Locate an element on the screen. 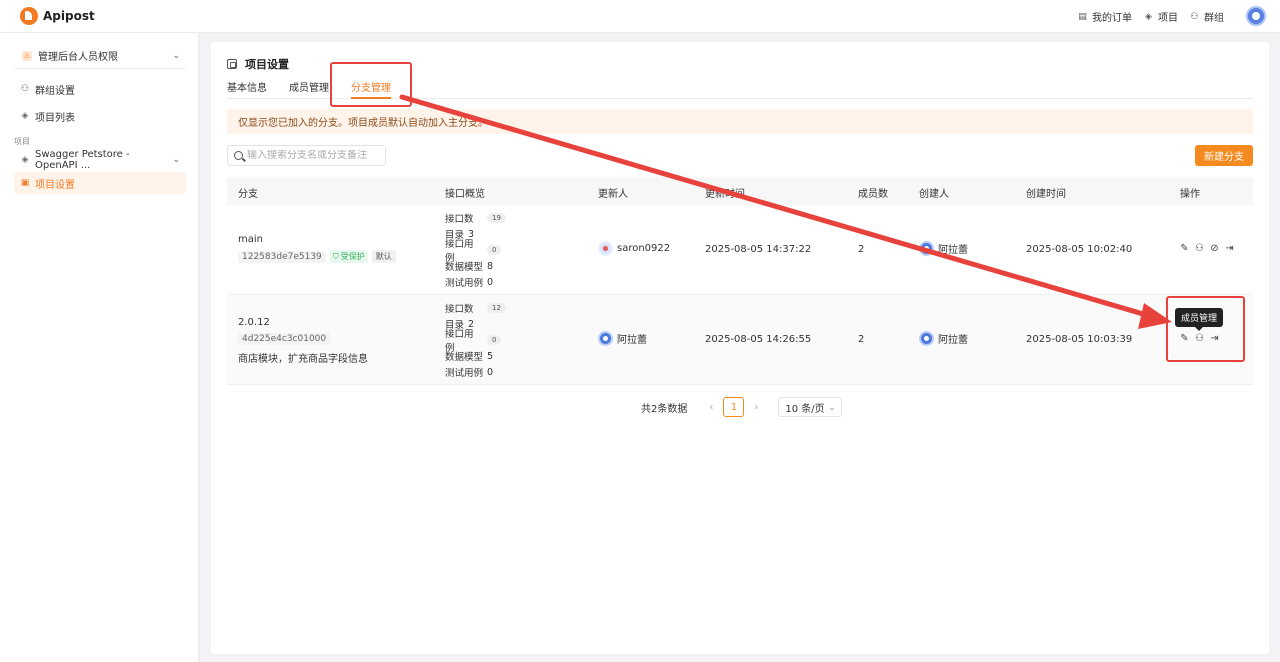  api-overview: 接口数 12 目录 2 接口用例 0 数据模型 5 测试用例 0 is located at coordinates (475, 340).